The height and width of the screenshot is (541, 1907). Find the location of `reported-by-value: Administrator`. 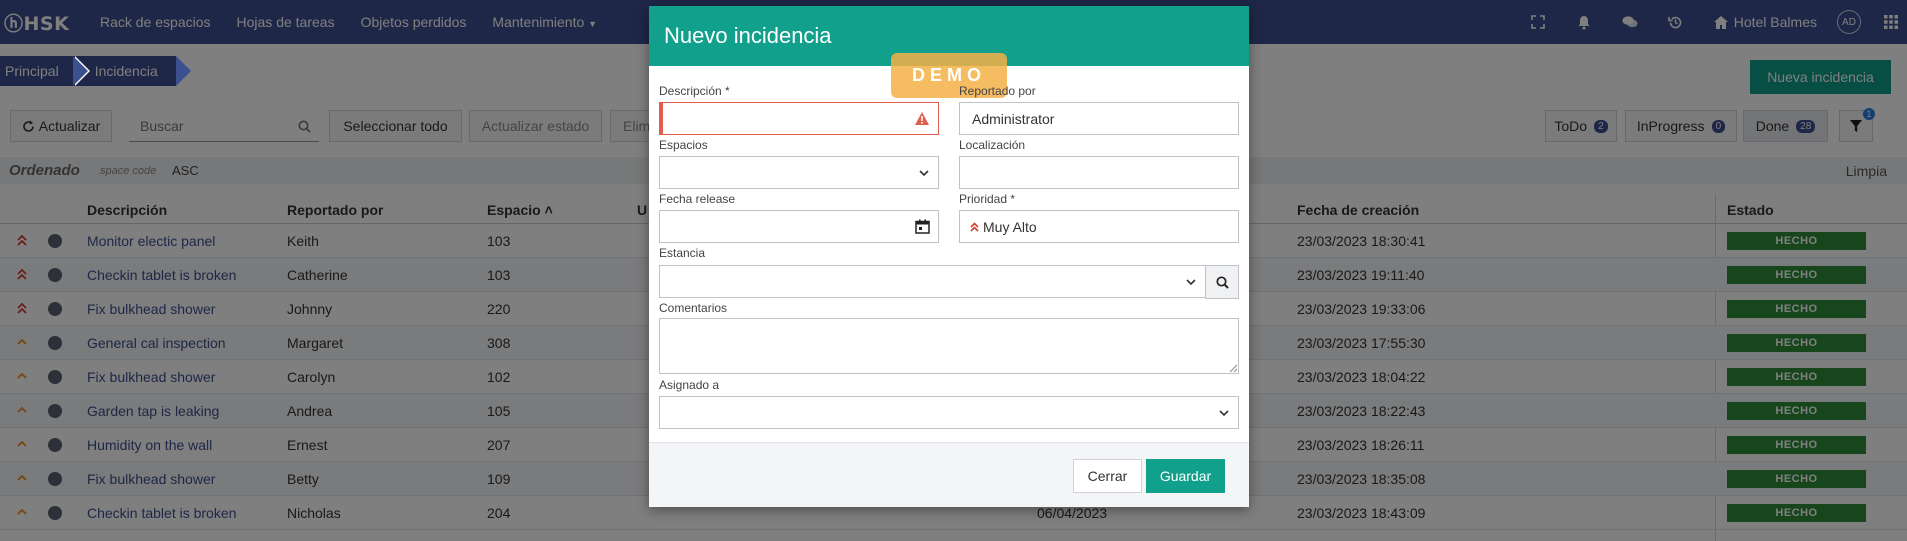

reported-by-value: Administrator is located at coordinates (1013, 118).